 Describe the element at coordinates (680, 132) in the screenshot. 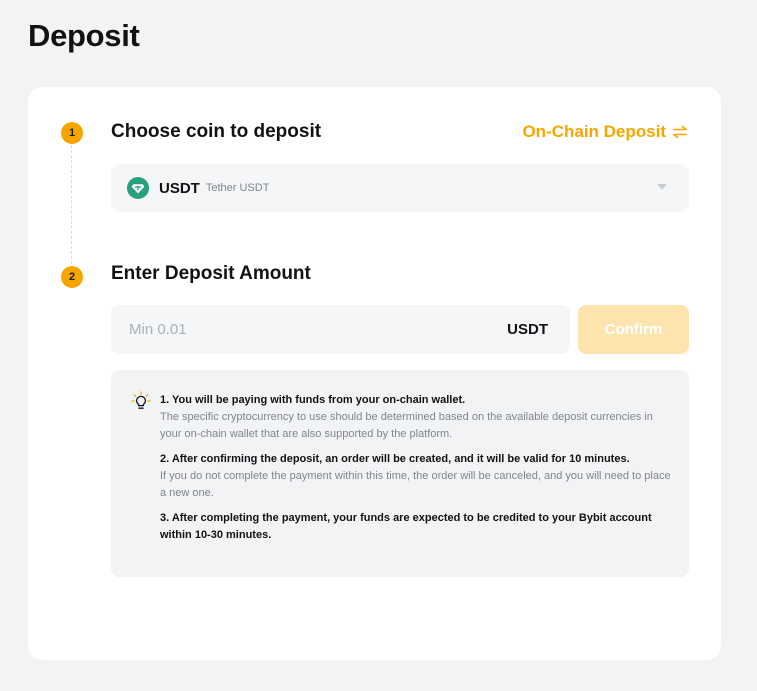

I see `swap-arrows-icon` at that location.